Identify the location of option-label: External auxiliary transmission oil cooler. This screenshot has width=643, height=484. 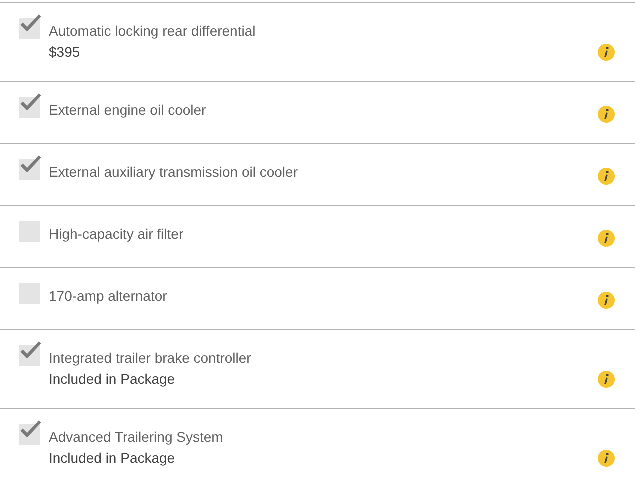
(174, 172).